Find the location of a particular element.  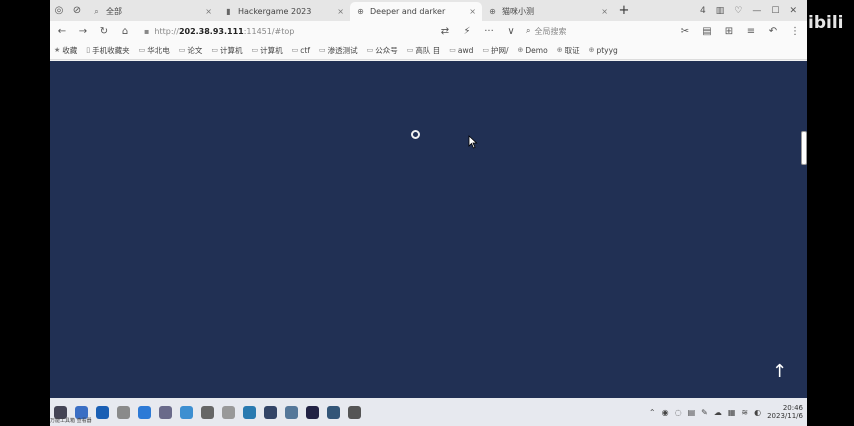

bookmark-label: 护网/ is located at coordinates (500, 50).